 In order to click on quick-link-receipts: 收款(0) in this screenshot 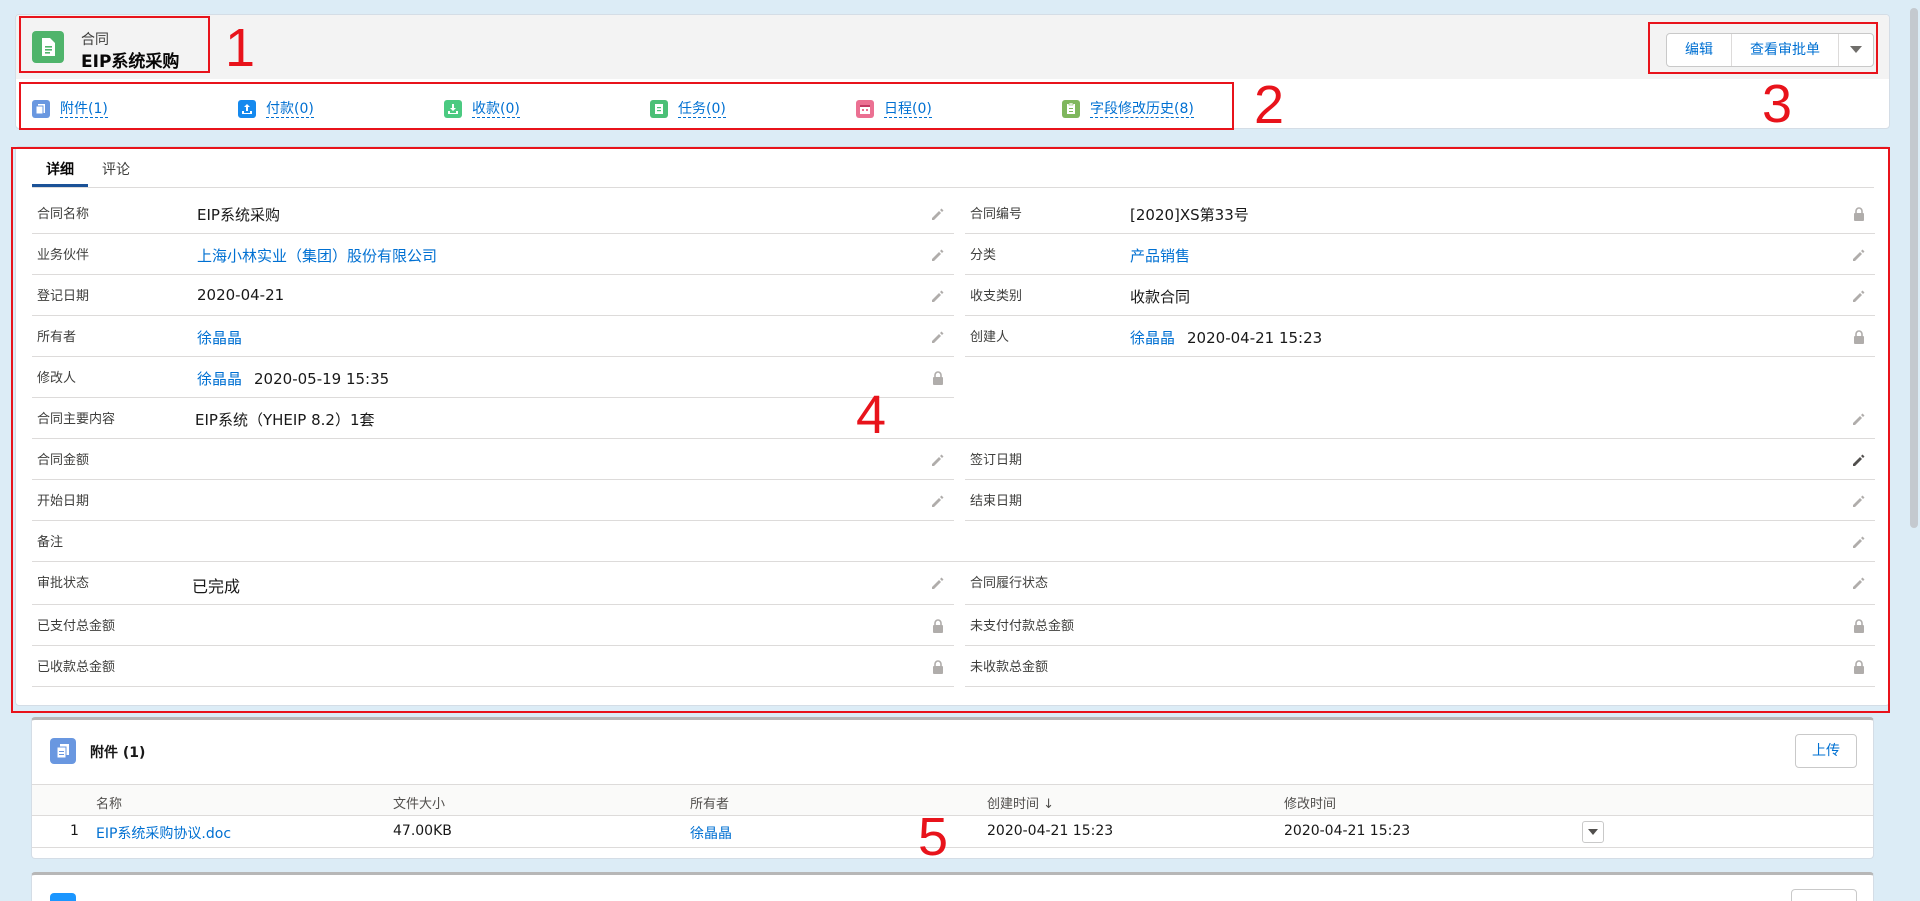, I will do `click(482, 109)`.